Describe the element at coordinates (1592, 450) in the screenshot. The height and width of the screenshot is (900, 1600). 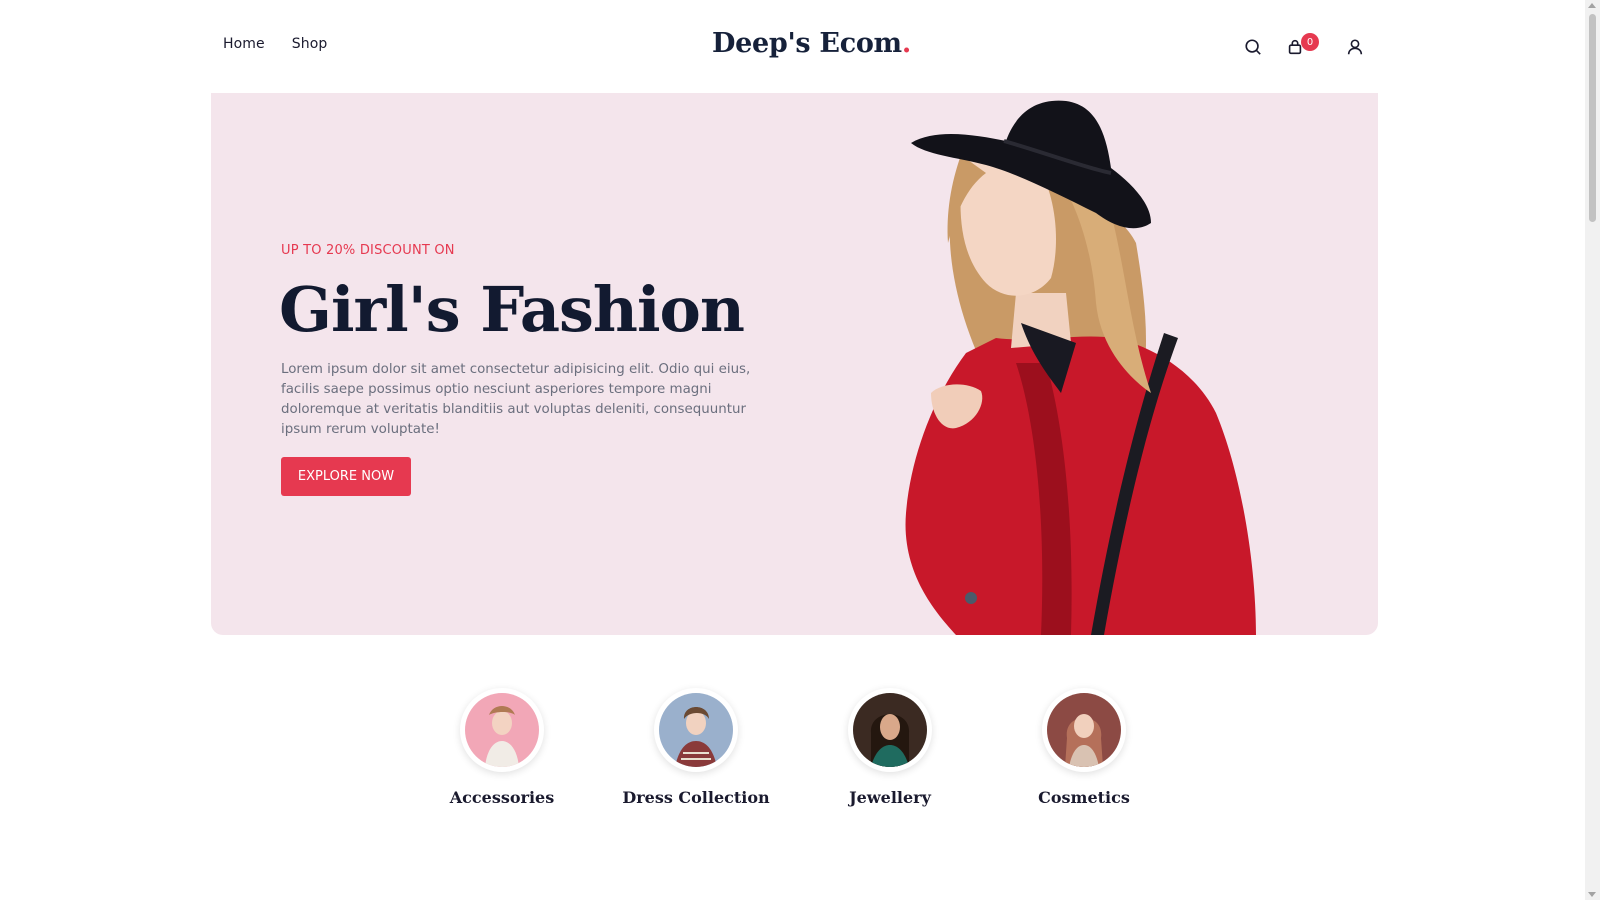
I see `page-scrollbar` at that location.